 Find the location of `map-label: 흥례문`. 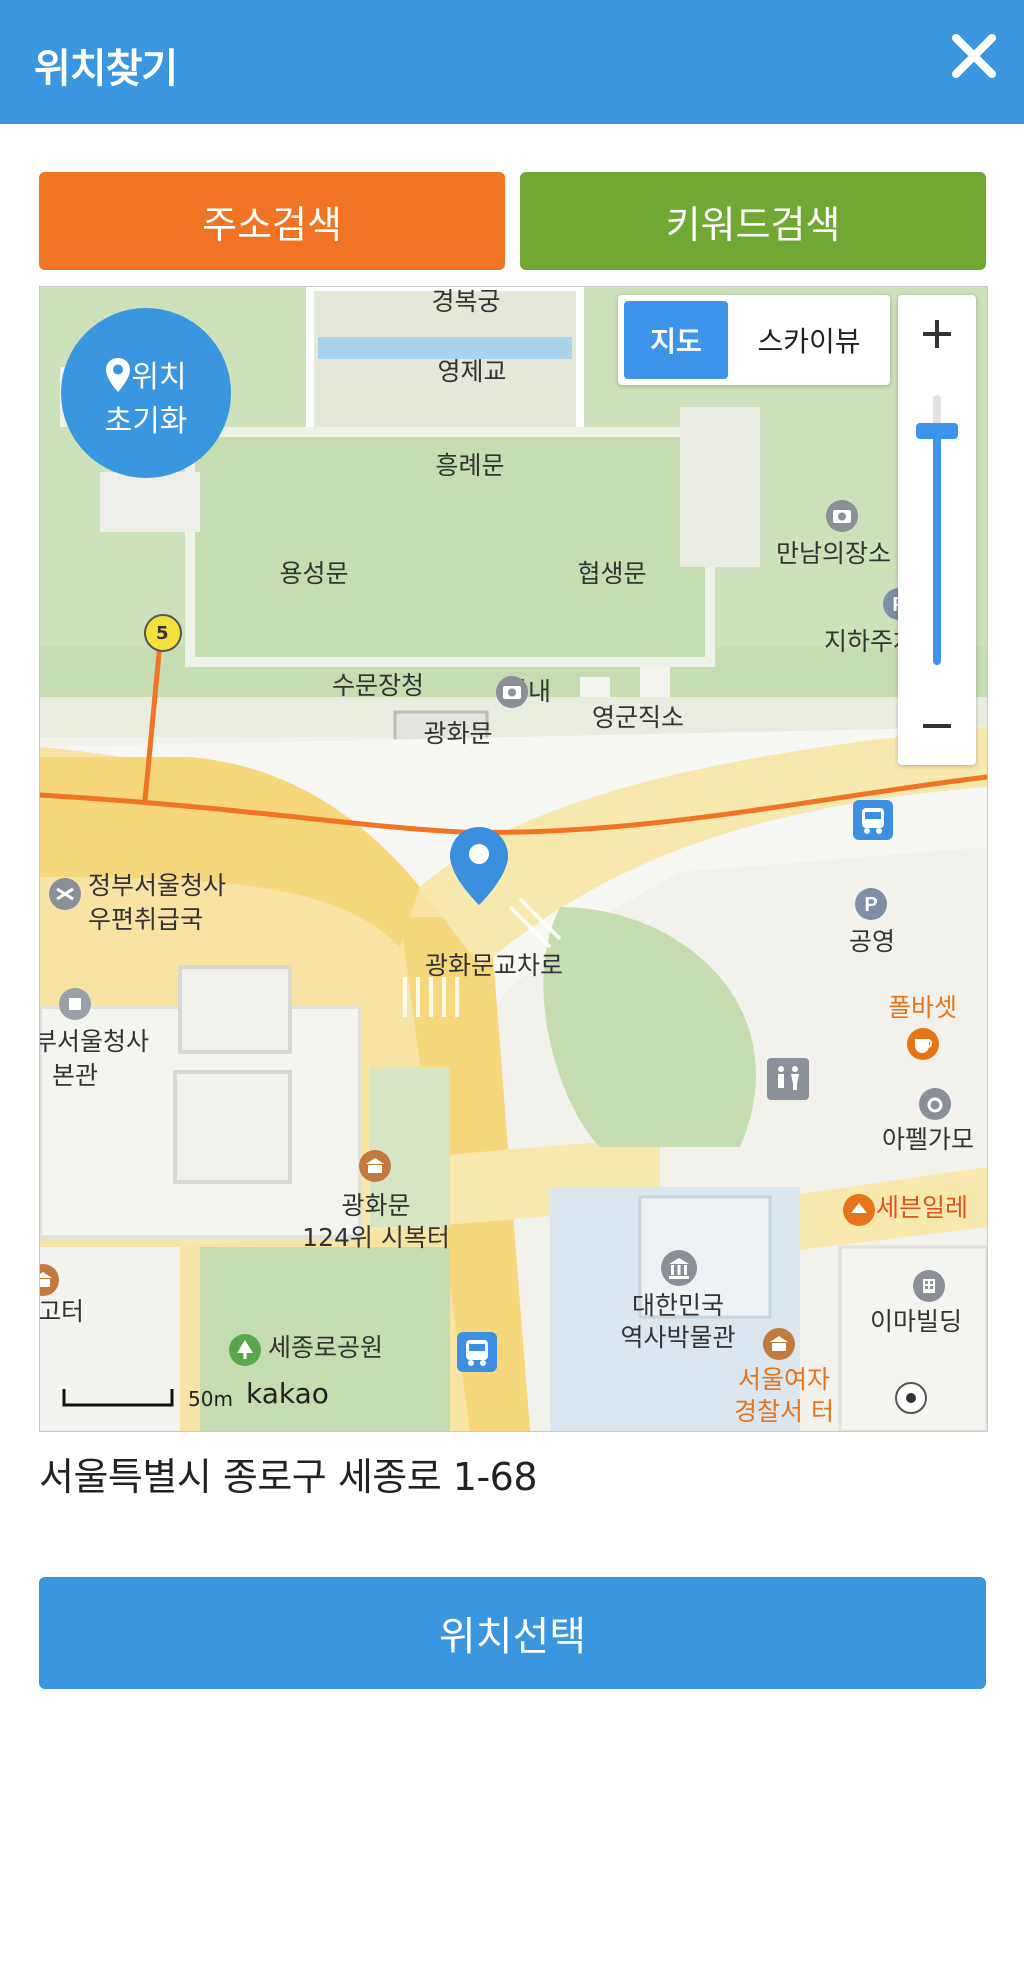

map-label: 흥례문 is located at coordinates (470, 465).